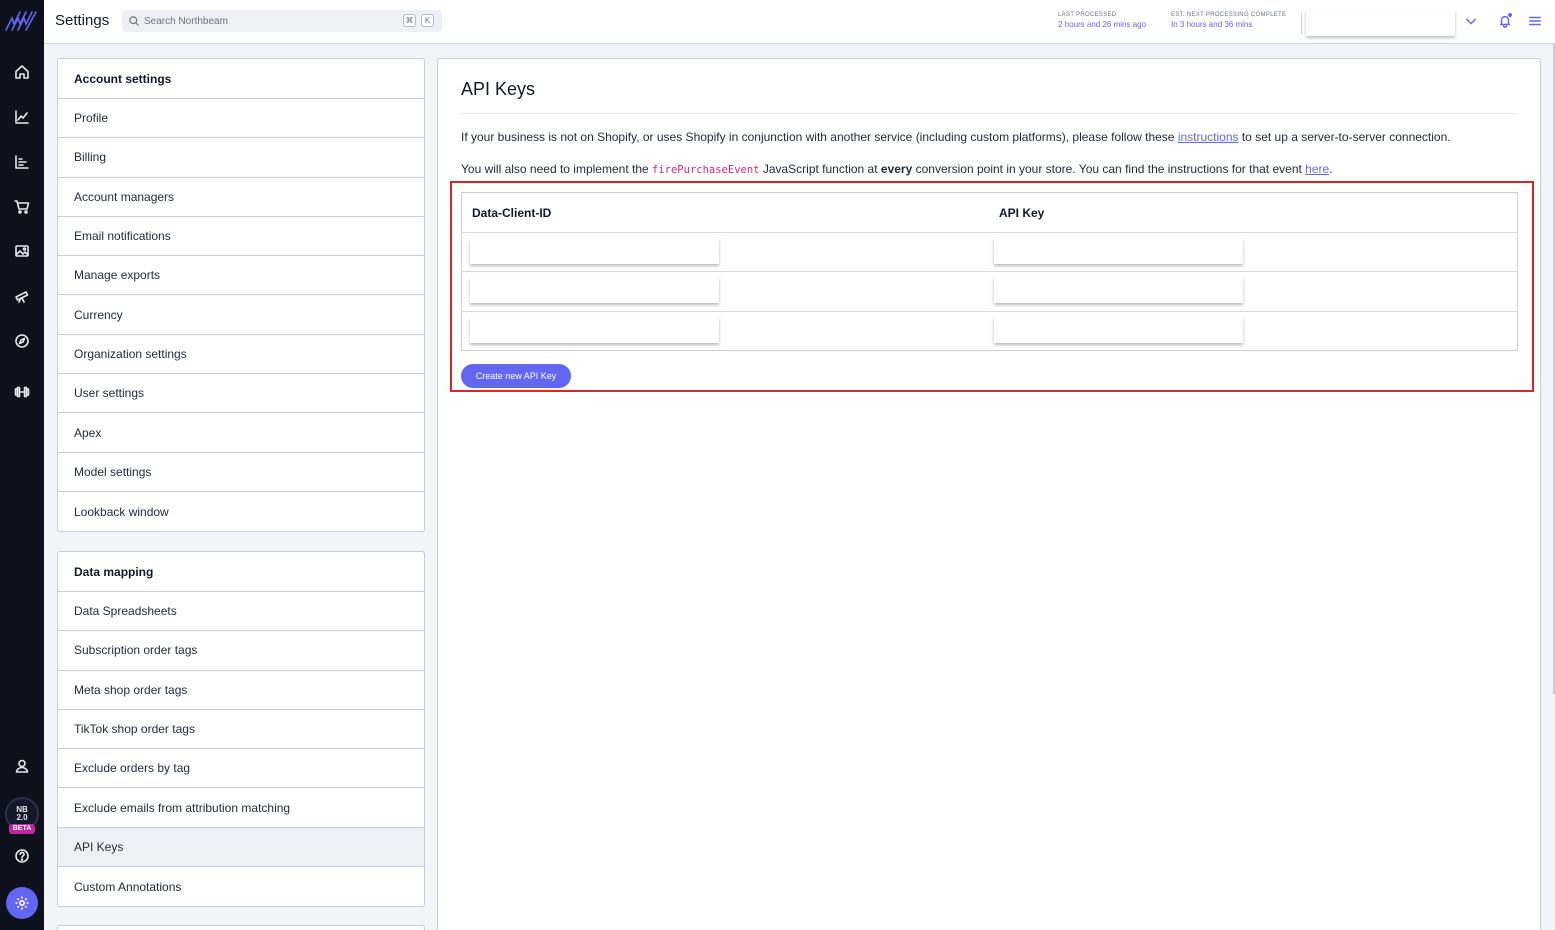 This screenshot has width=1555, height=930. What do you see at coordinates (820, 169) in the screenshot?
I see `impl-text-2: JavaScript function at` at bounding box center [820, 169].